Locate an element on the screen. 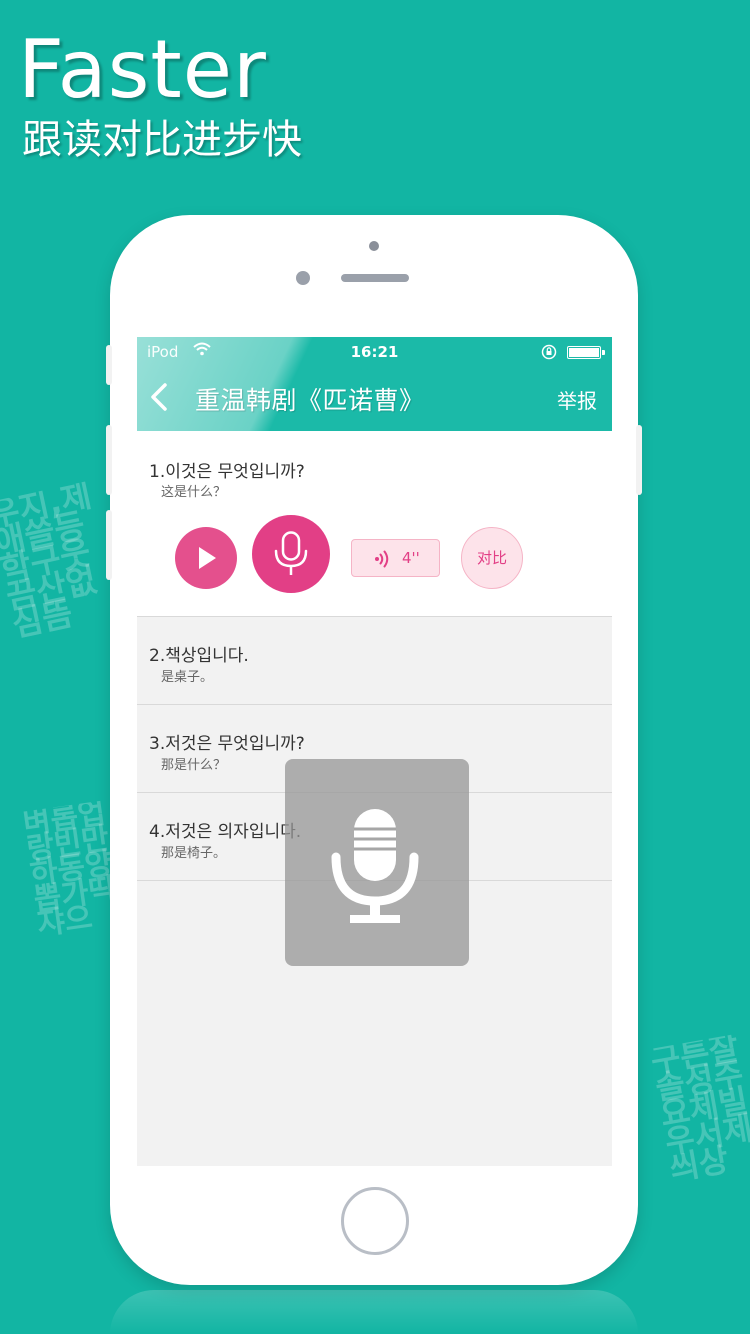 Image resolution: width=750 pixels, height=1334 pixels. report-button: 举报 is located at coordinates (577, 399).